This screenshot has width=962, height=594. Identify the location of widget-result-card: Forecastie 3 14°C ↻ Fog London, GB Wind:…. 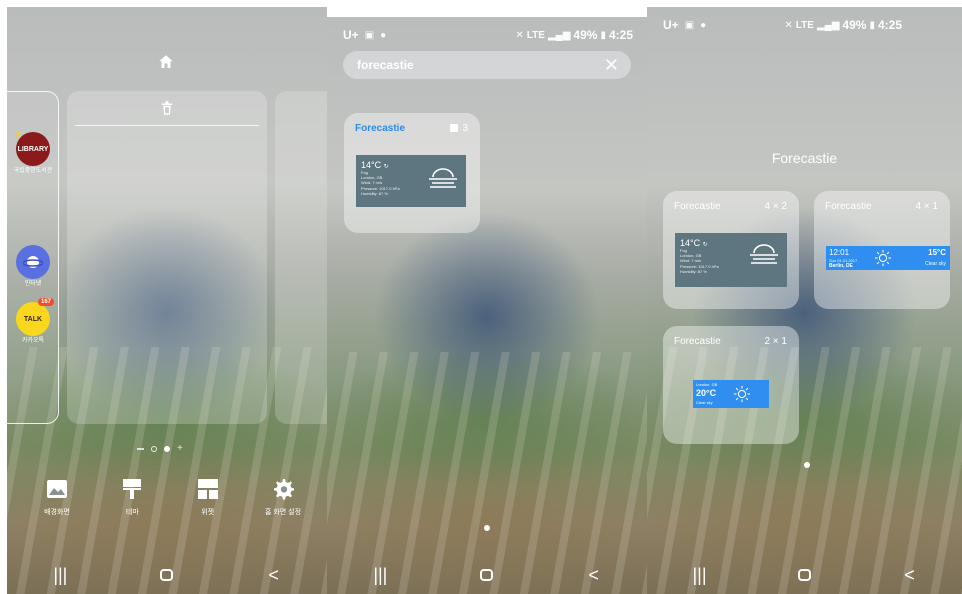
(412, 173).